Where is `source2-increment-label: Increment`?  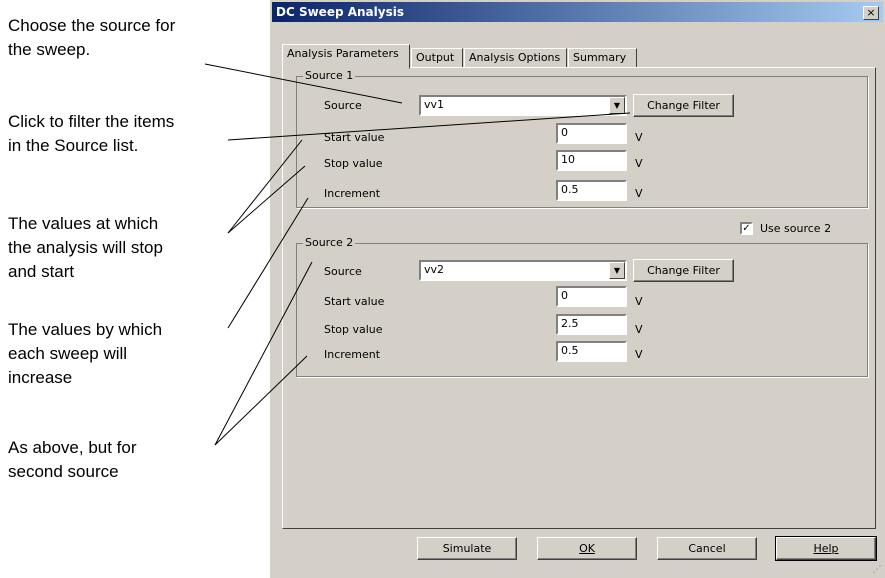 source2-increment-label: Increment is located at coordinates (352, 354).